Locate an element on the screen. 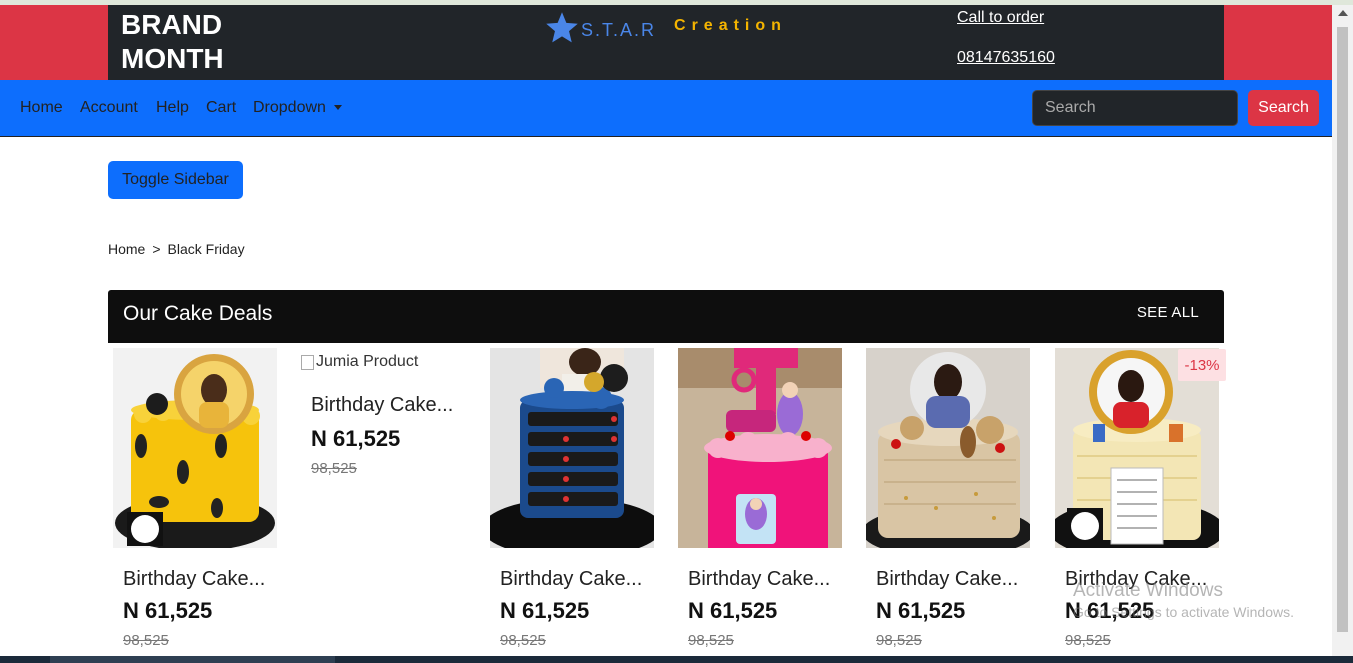  discount-badge: -13% is located at coordinates (1202, 365).